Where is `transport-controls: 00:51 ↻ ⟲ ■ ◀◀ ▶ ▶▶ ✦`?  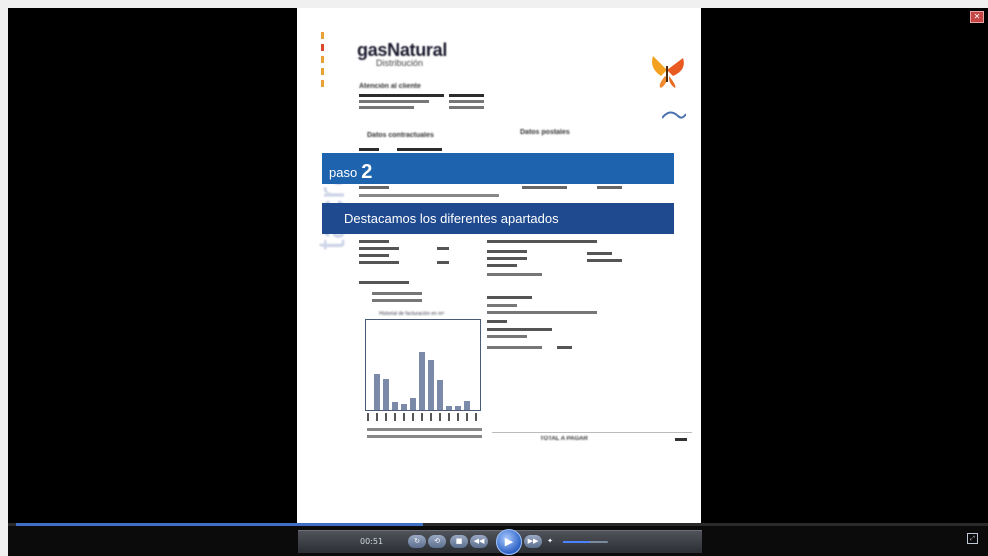 transport-controls: 00:51 ↻ ⟲ ■ ◀◀ ▶ ▶▶ ✦ is located at coordinates (500, 542).